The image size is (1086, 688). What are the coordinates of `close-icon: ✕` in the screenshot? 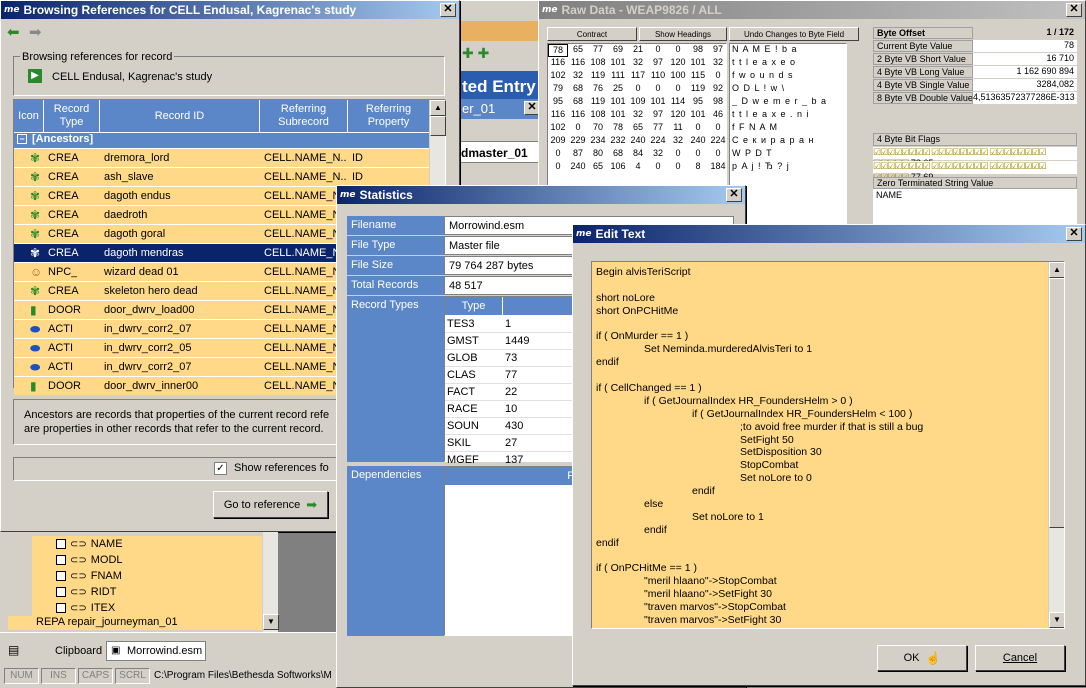 It's located at (448, 10).